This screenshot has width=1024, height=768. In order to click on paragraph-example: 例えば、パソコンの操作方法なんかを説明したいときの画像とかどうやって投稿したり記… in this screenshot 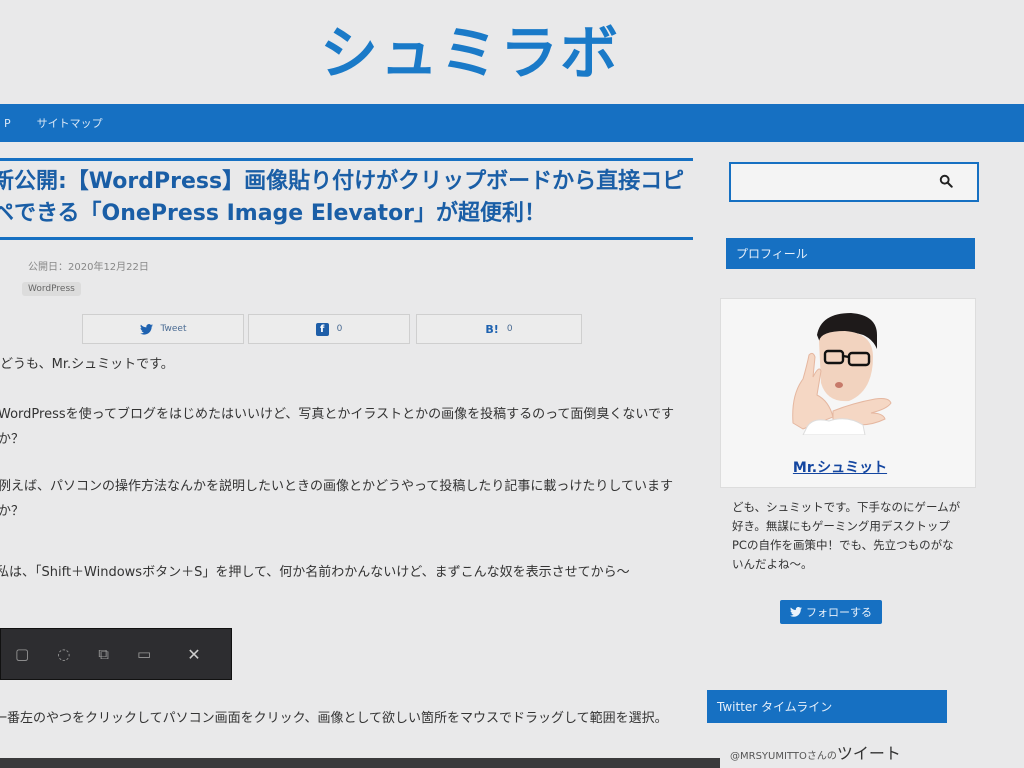, I will do `click(336, 499)`.